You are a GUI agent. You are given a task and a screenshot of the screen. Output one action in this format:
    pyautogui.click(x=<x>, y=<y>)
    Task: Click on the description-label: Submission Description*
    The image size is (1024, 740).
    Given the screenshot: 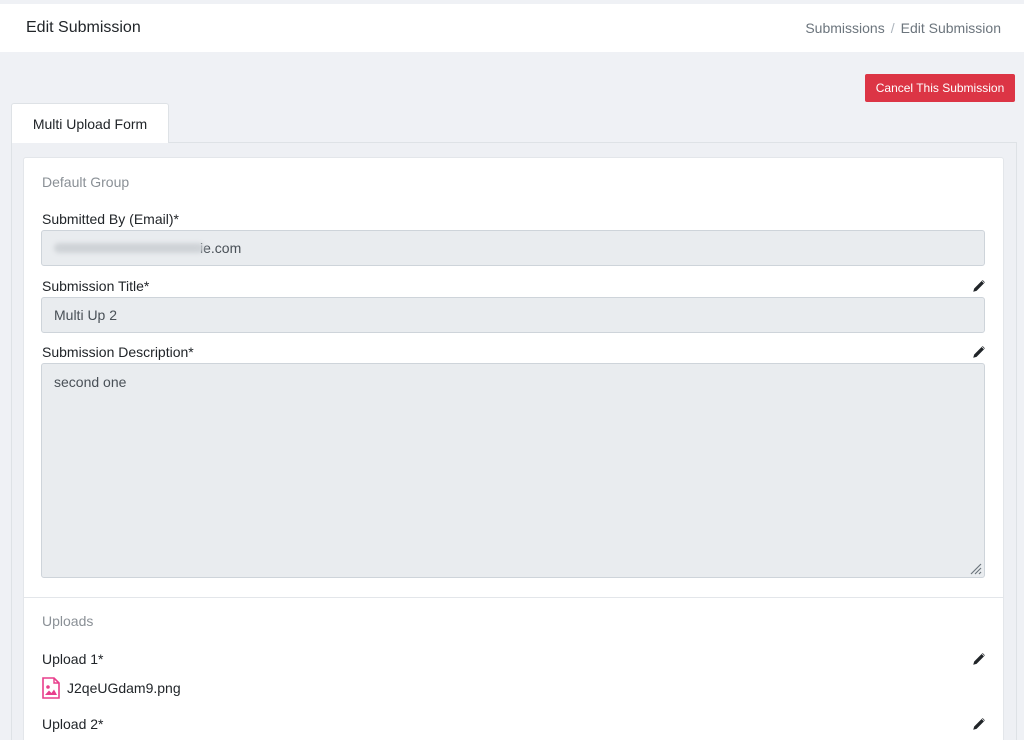 What is the action you would take?
    pyautogui.click(x=118, y=352)
    